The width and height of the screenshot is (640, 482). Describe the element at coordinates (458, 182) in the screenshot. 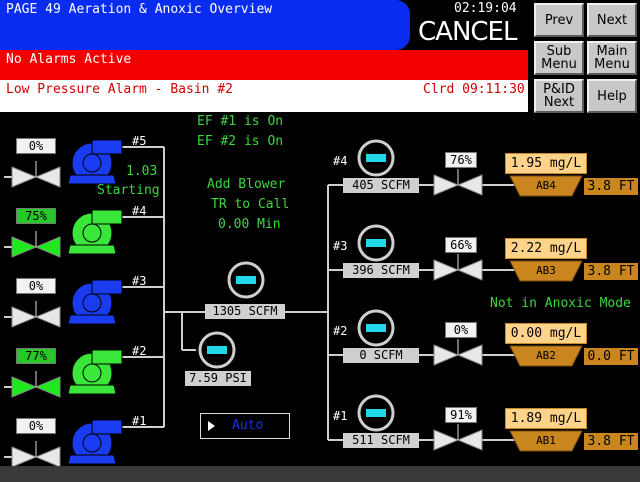

I see `basin4-valve-icon` at that location.